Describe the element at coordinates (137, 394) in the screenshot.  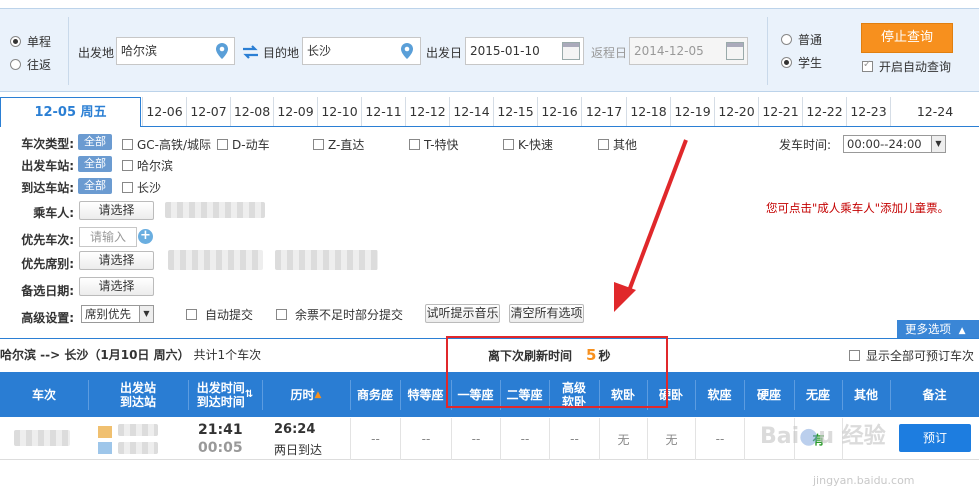
I see `column-header: 出发站 到达站` at that location.